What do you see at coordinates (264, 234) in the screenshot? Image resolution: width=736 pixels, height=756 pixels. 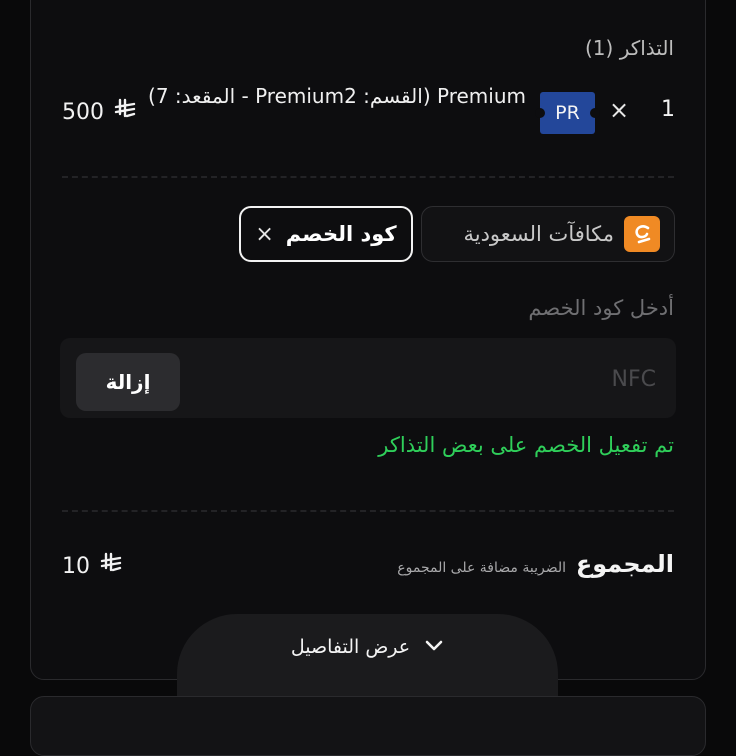 I see `close-icon: ×` at bounding box center [264, 234].